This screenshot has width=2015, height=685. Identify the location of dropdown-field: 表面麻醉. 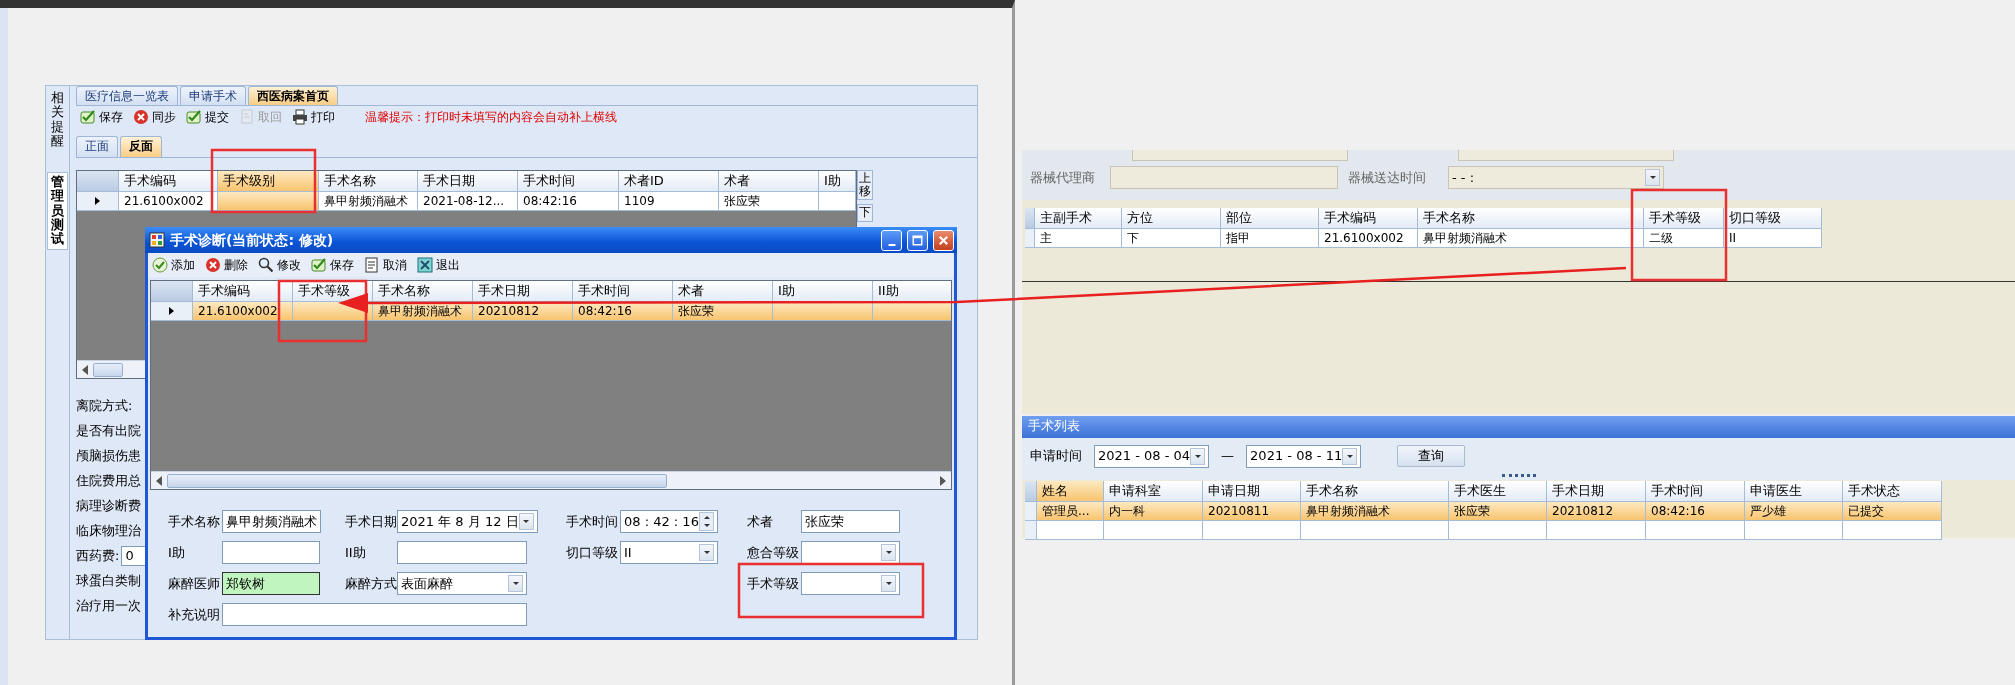
(462, 583).